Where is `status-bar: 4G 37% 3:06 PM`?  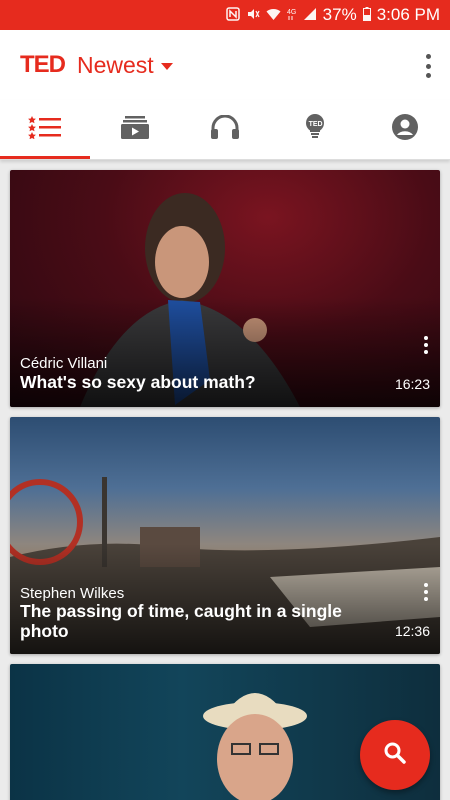 status-bar: 4G 37% 3:06 PM is located at coordinates (225, 15).